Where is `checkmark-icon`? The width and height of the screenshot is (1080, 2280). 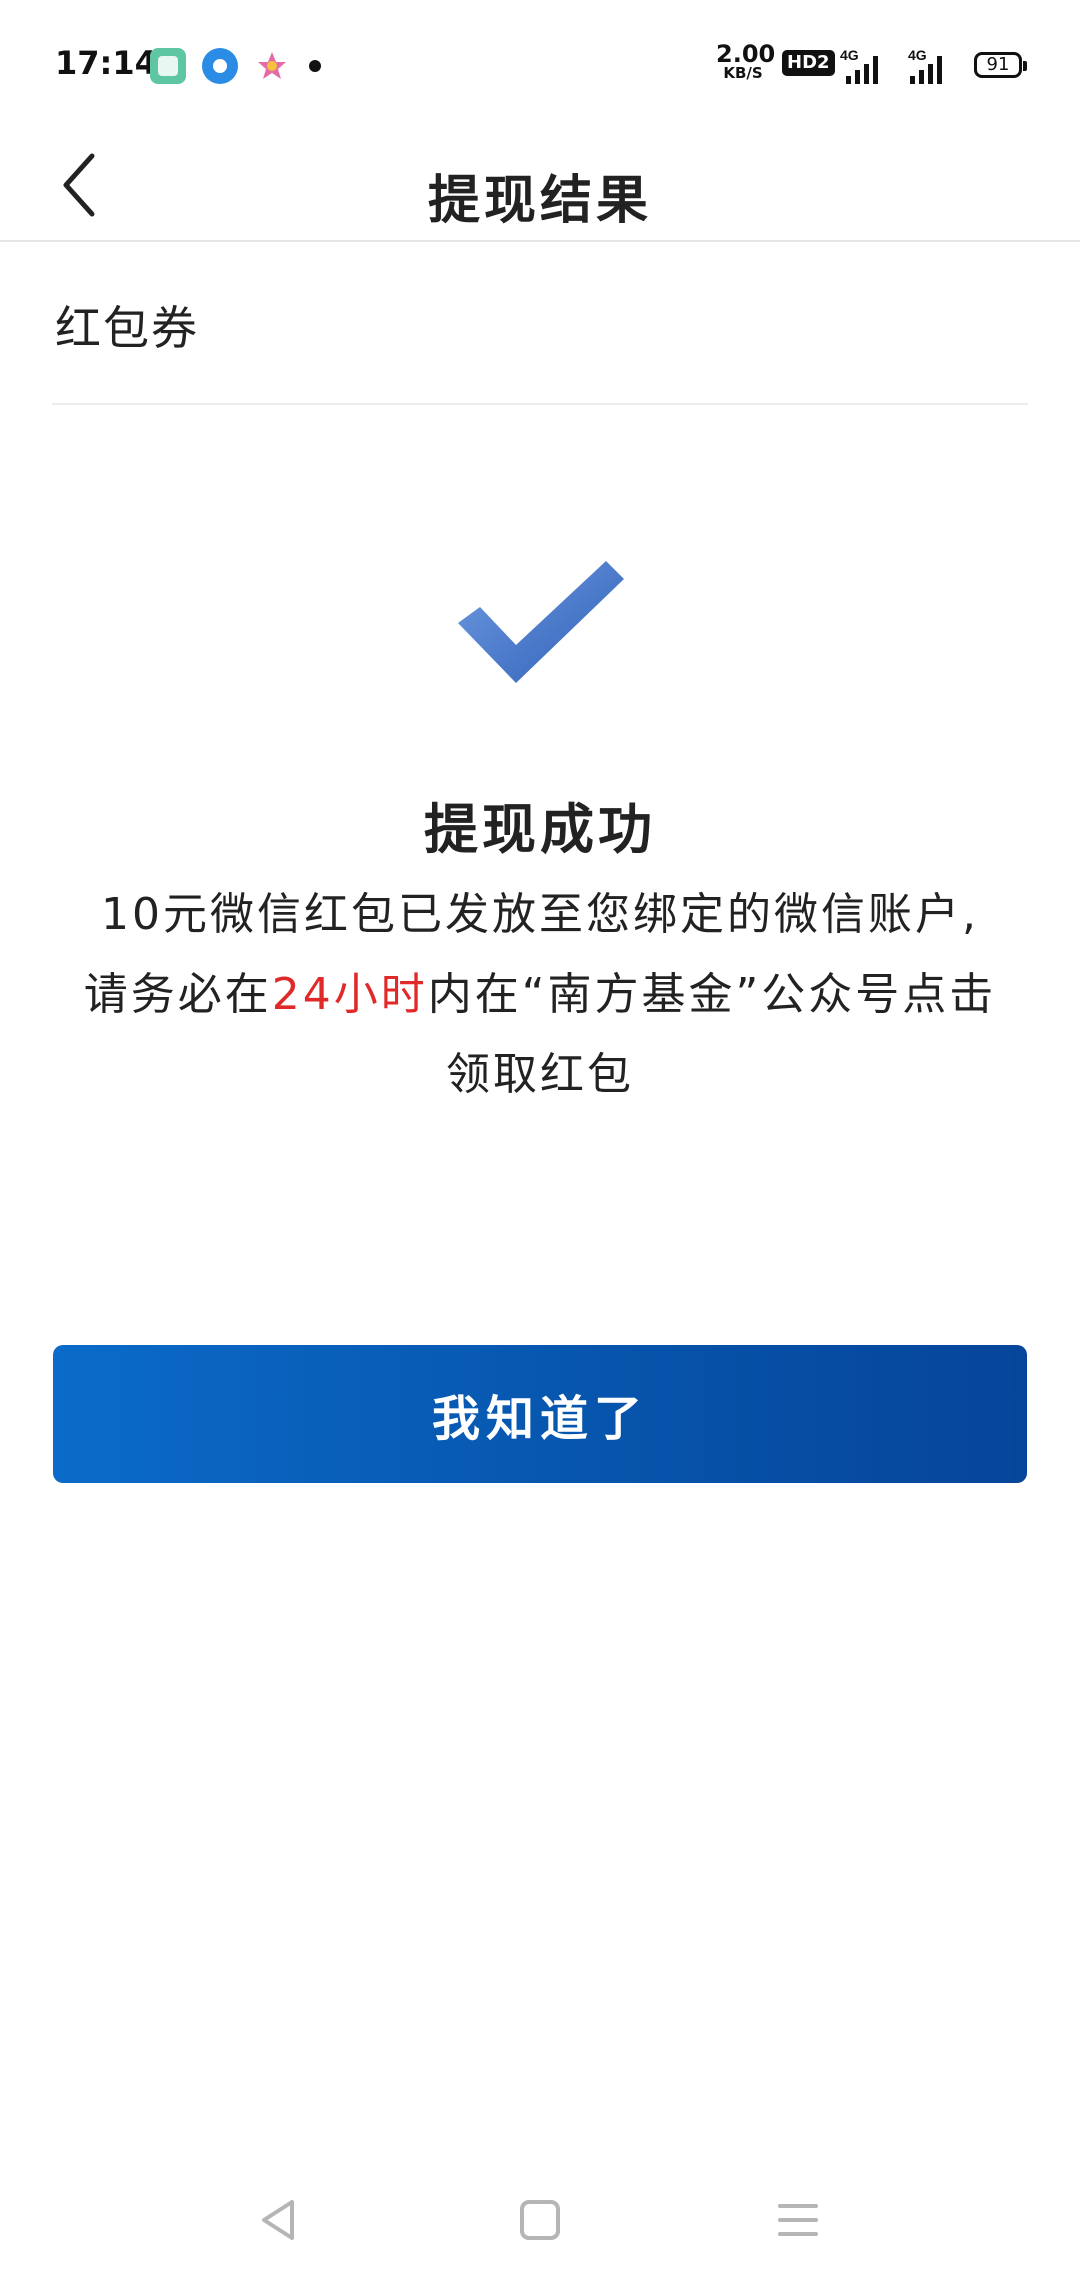 checkmark-icon is located at coordinates (541, 622).